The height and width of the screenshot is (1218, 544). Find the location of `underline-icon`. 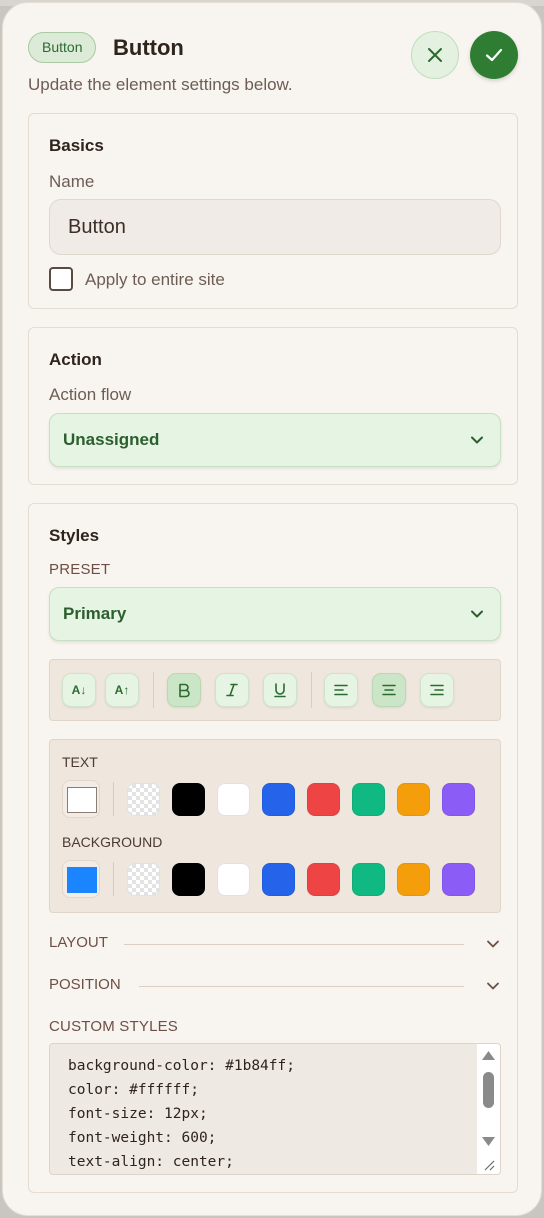

underline-icon is located at coordinates (280, 690).